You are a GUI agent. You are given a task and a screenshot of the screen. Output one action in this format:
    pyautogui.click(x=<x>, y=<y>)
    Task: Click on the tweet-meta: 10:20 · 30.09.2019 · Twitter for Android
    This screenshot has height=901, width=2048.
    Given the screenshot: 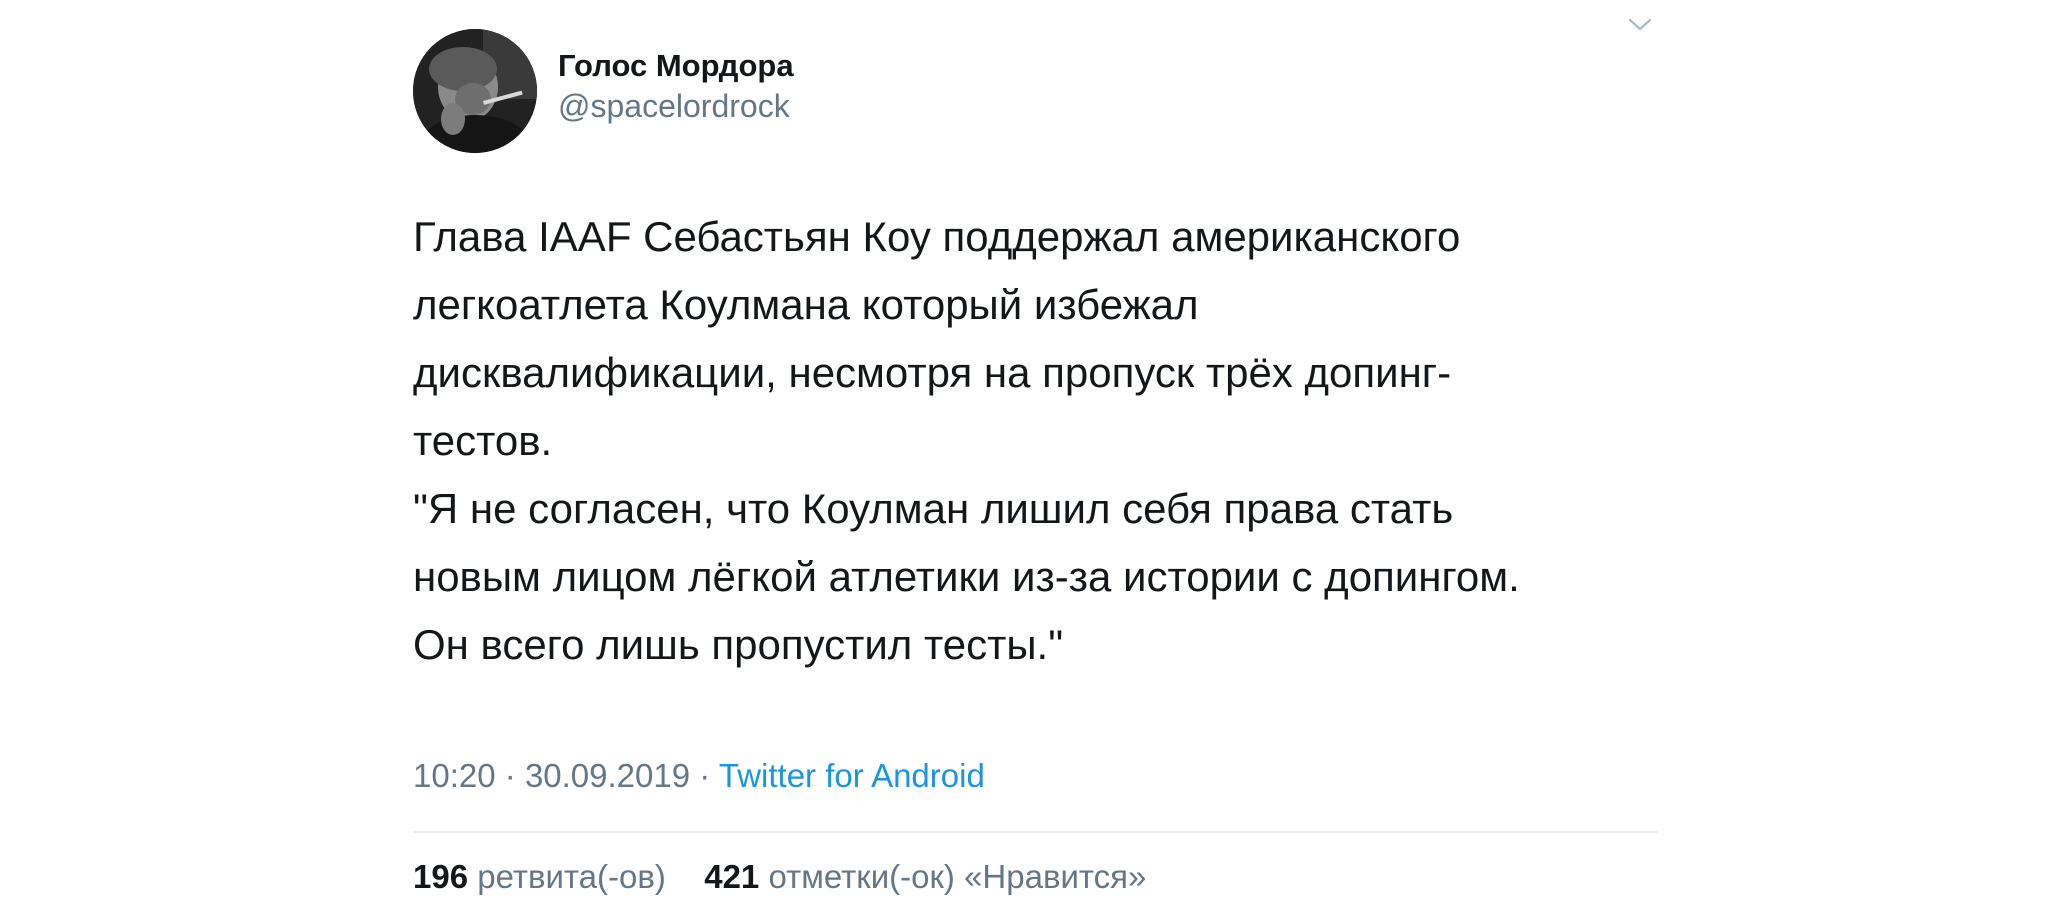 What is the action you would take?
    pyautogui.click(x=699, y=776)
    